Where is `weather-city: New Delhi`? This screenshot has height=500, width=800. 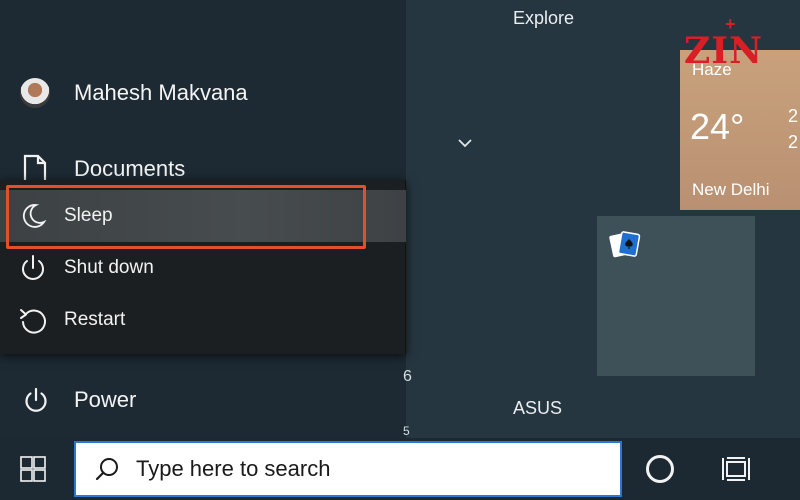
weather-city: New Delhi is located at coordinates (731, 189).